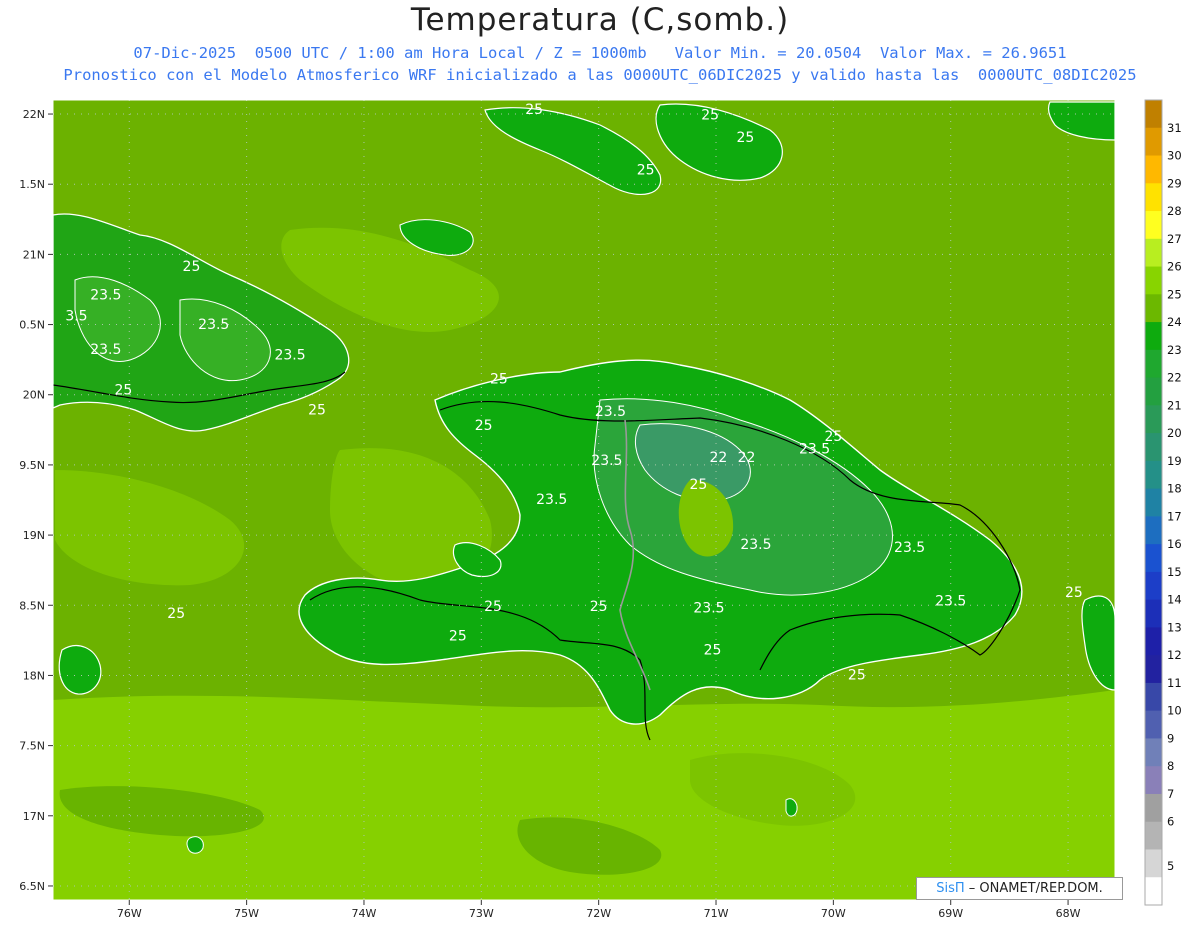 The image size is (1200, 927). I want to click on lon-tick-label: 72W, so click(598, 913).